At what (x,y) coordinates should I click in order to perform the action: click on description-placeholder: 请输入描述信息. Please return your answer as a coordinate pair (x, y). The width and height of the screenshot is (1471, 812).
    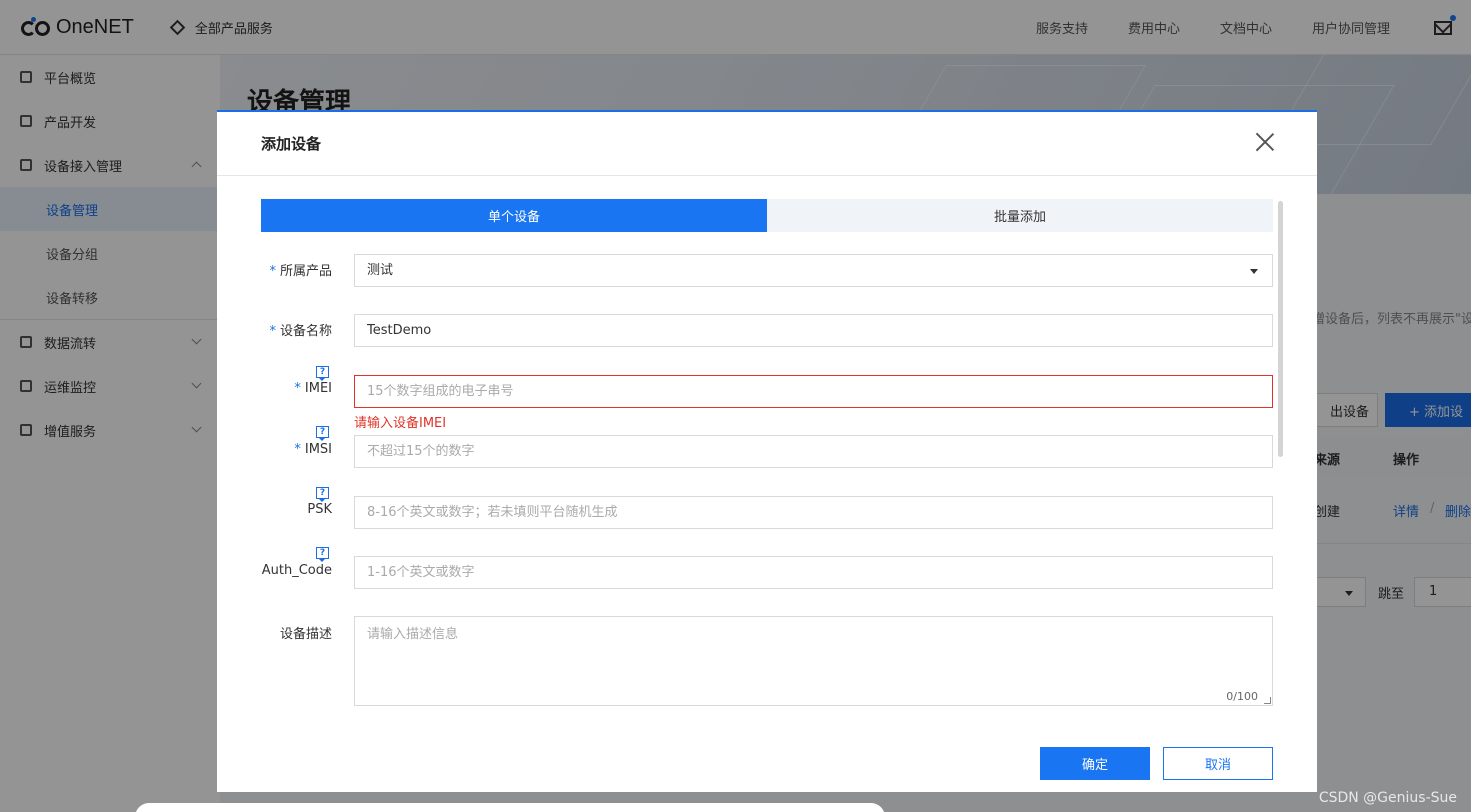
    Looking at the image, I should click on (413, 634).